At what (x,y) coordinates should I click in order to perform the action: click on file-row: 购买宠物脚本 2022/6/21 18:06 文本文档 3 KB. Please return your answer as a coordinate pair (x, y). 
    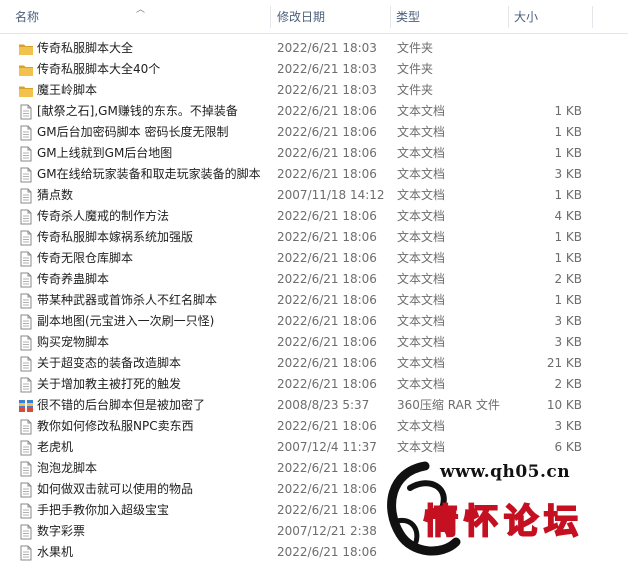
    Looking at the image, I should click on (314, 342).